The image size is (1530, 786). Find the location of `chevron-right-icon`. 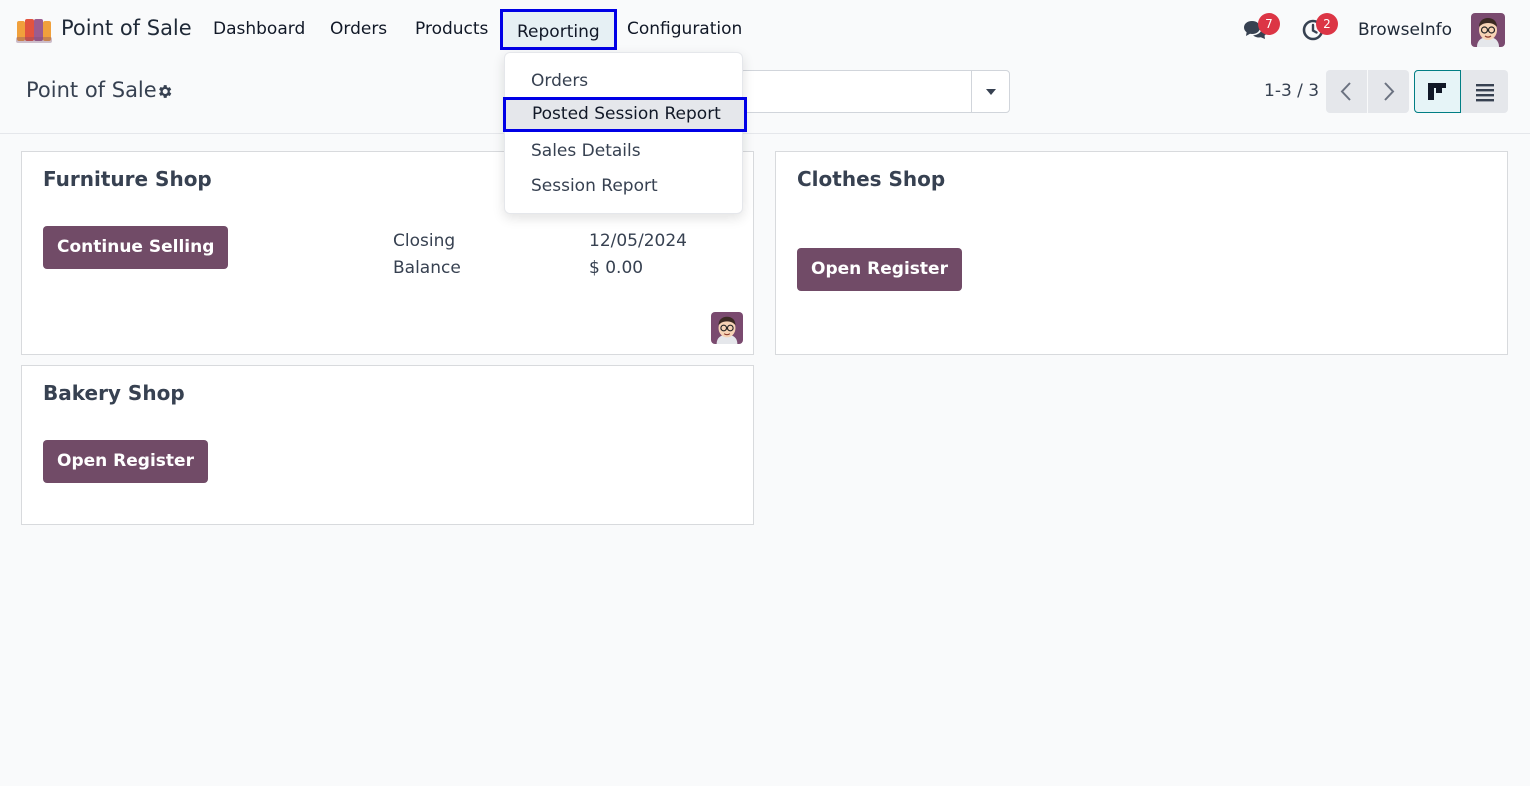

chevron-right-icon is located at coordinates (1389, 91).